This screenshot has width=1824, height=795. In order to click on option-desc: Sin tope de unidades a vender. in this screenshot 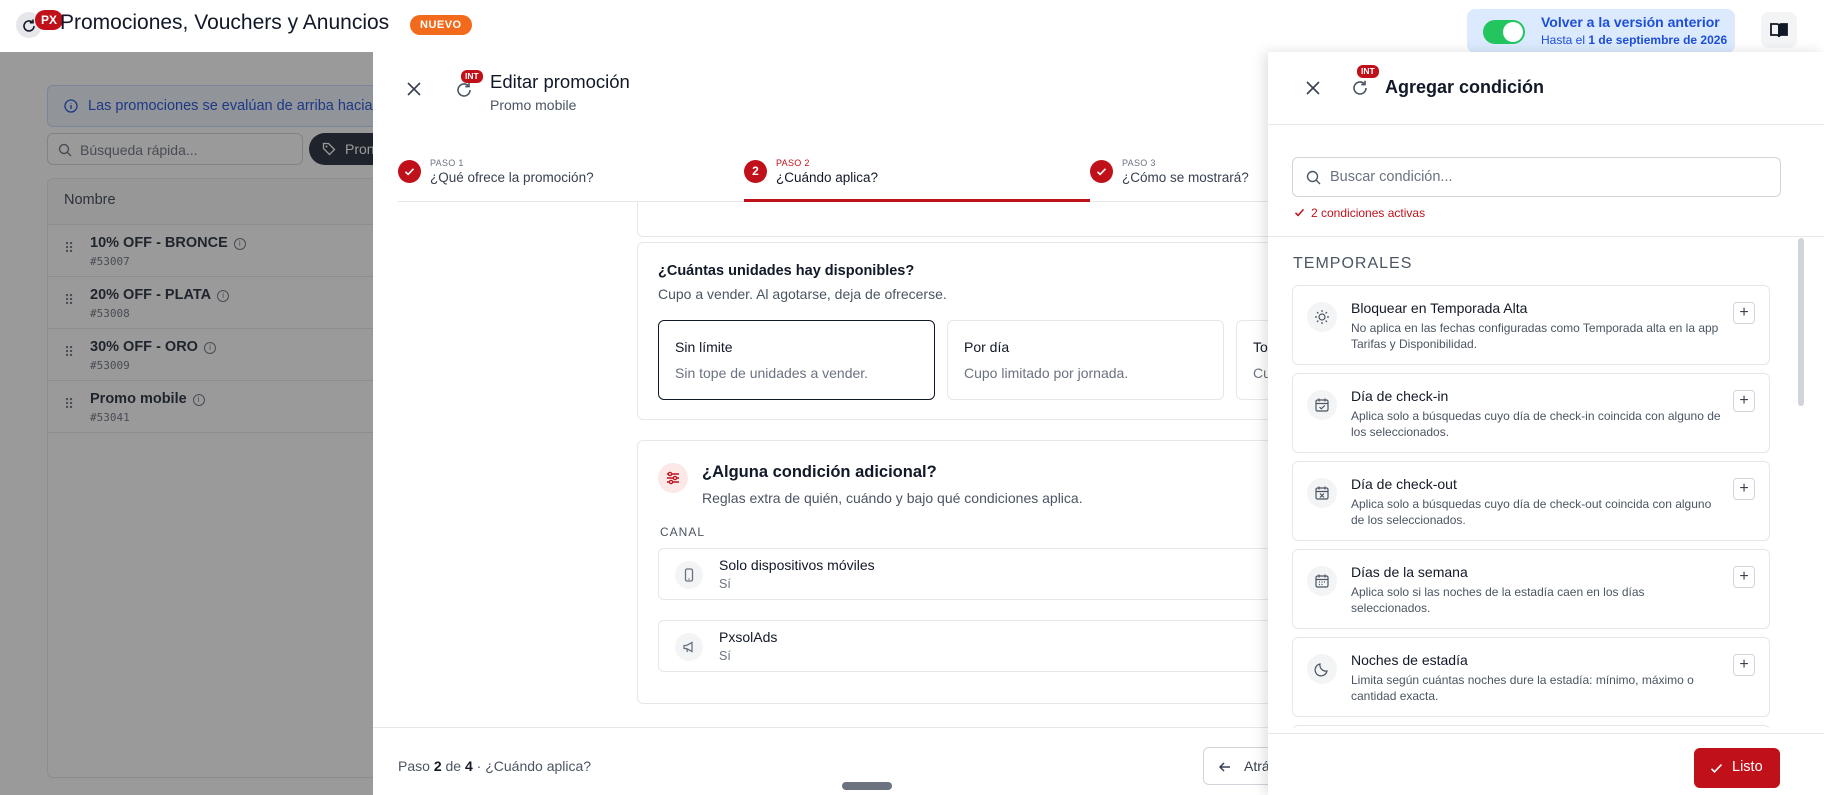, I will do `click(772, 373)`.